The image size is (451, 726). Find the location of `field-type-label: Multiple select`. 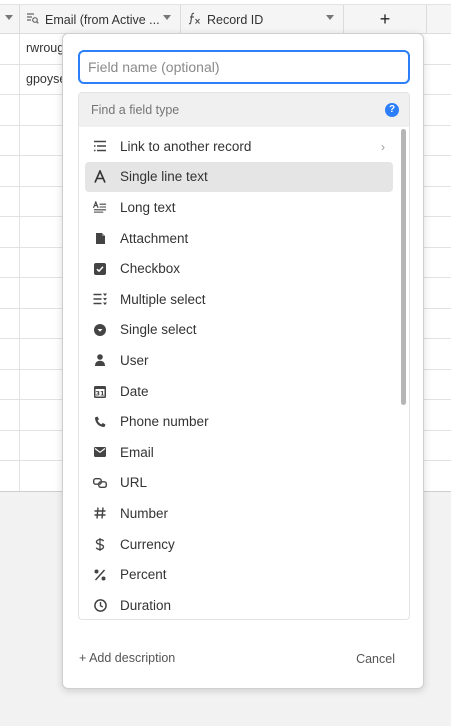

field-type-label: Multiple select is located at coordinates (163, 299).